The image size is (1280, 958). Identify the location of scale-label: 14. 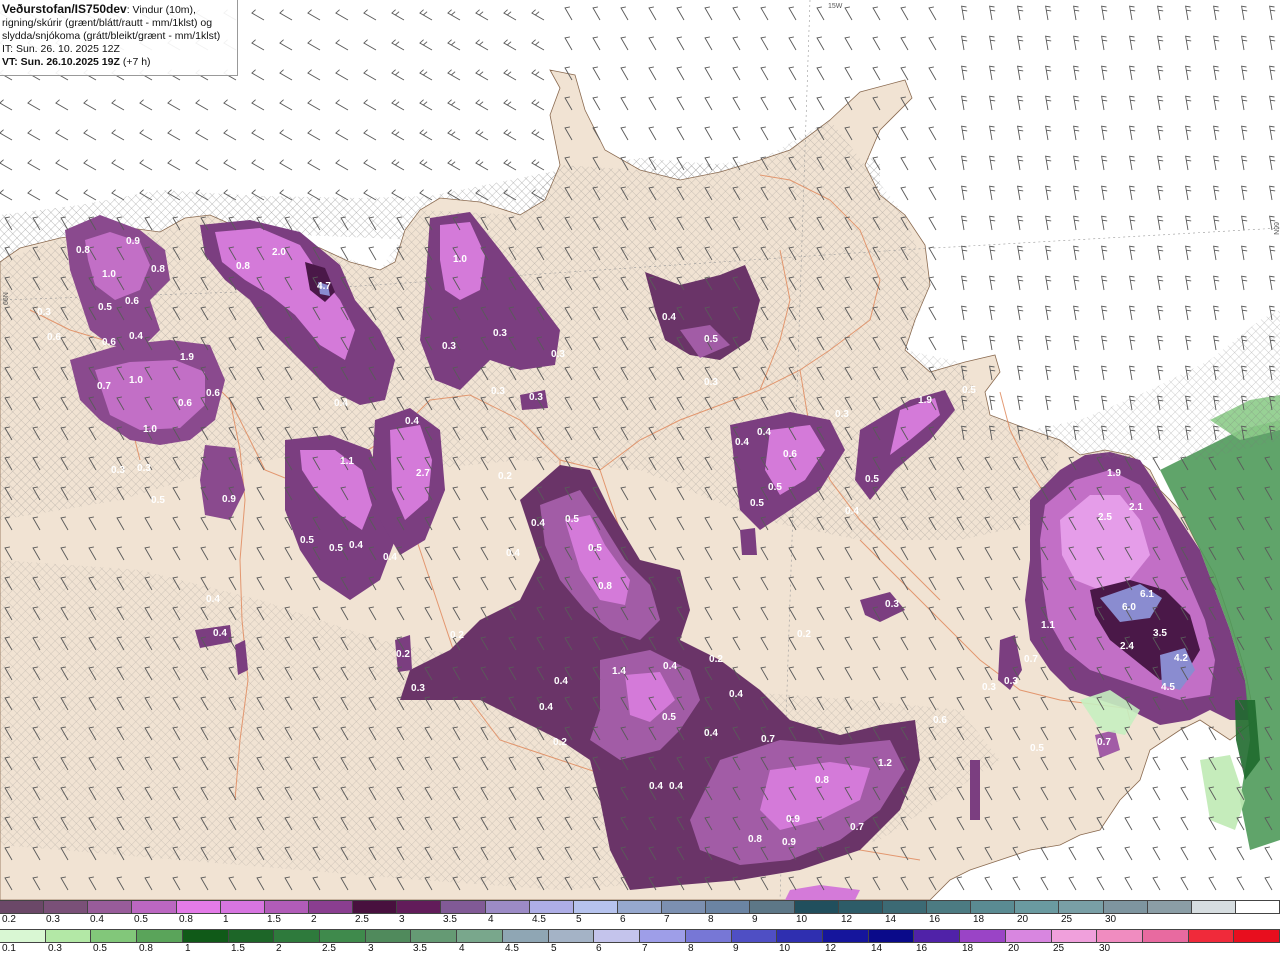
(877, 948).